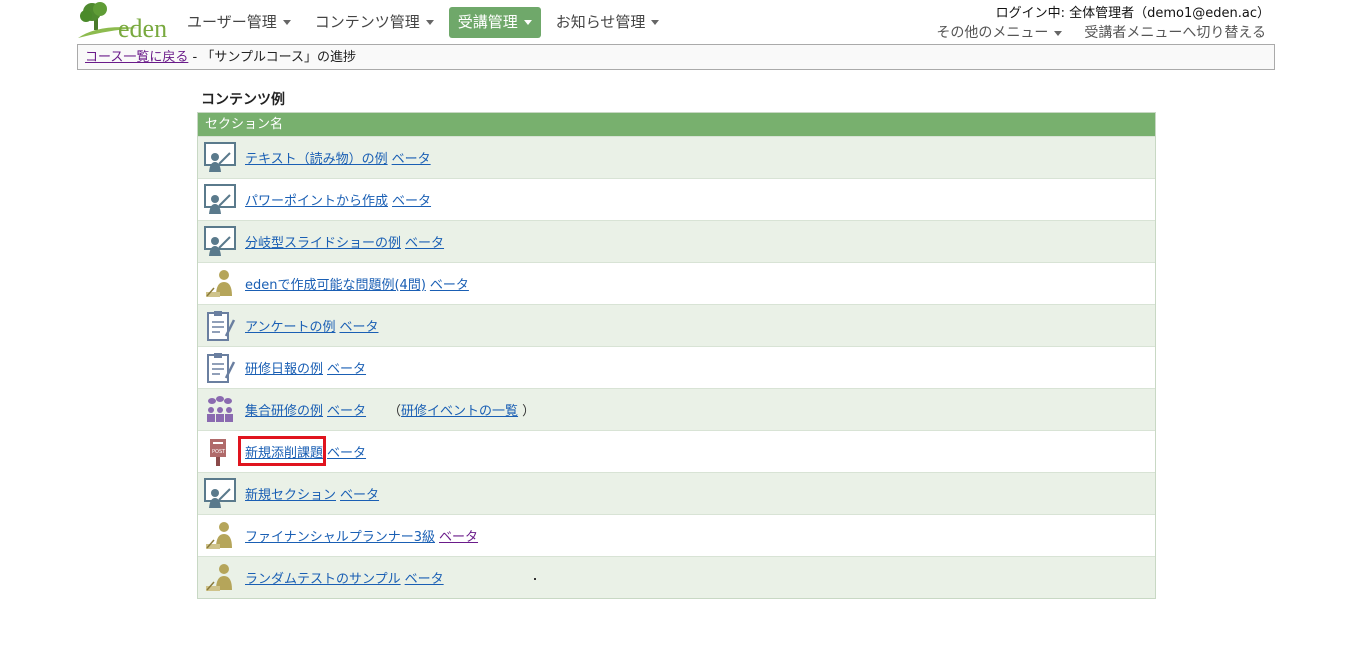  I want to click on breadcrumb-current: 「サンプルコース」の進捗, so click(279, 57).